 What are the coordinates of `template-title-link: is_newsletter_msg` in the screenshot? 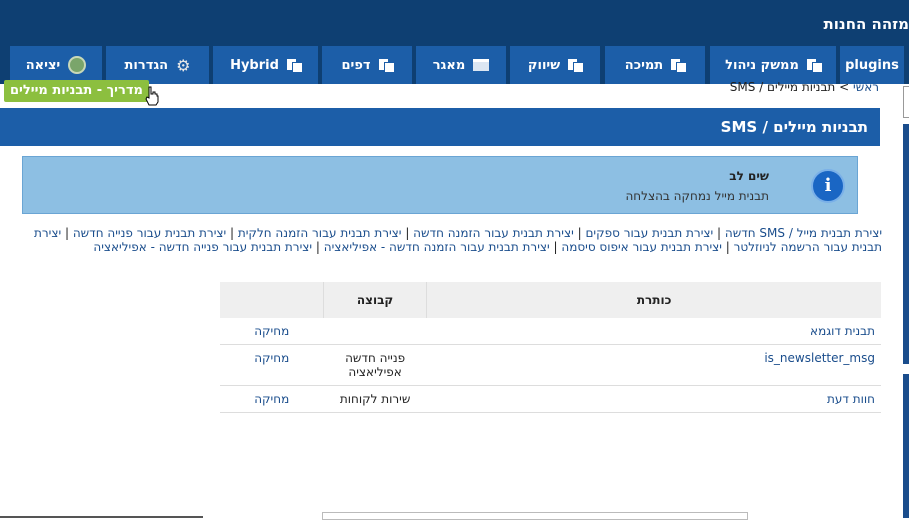 It's located at (819, 358).